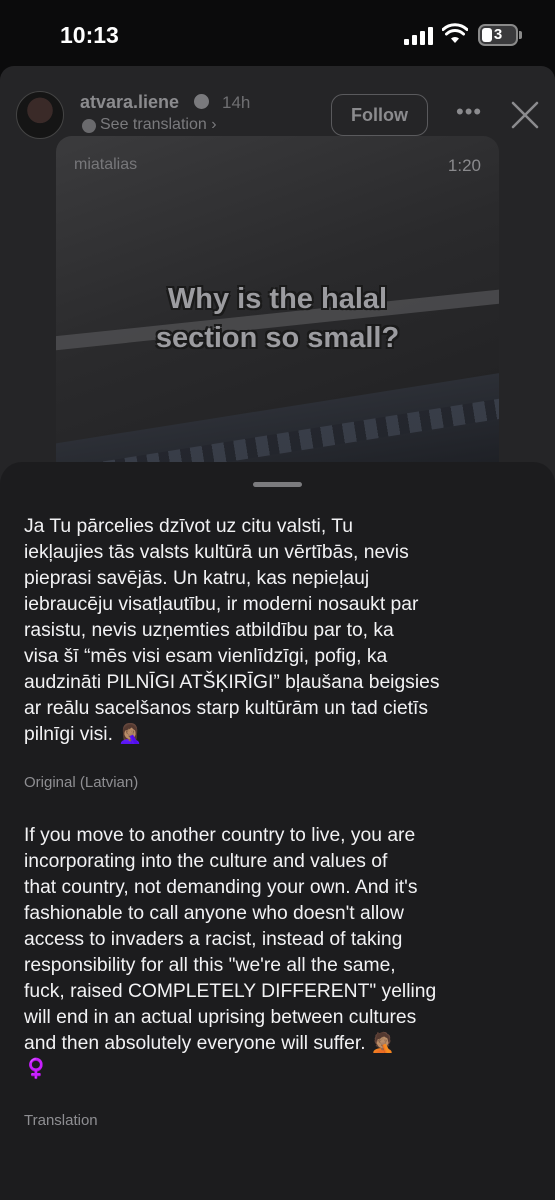 The image size is (555, 1200). Describe the element at coordinates (525, 115) in the screenshot. I see `close-icon` at that location.